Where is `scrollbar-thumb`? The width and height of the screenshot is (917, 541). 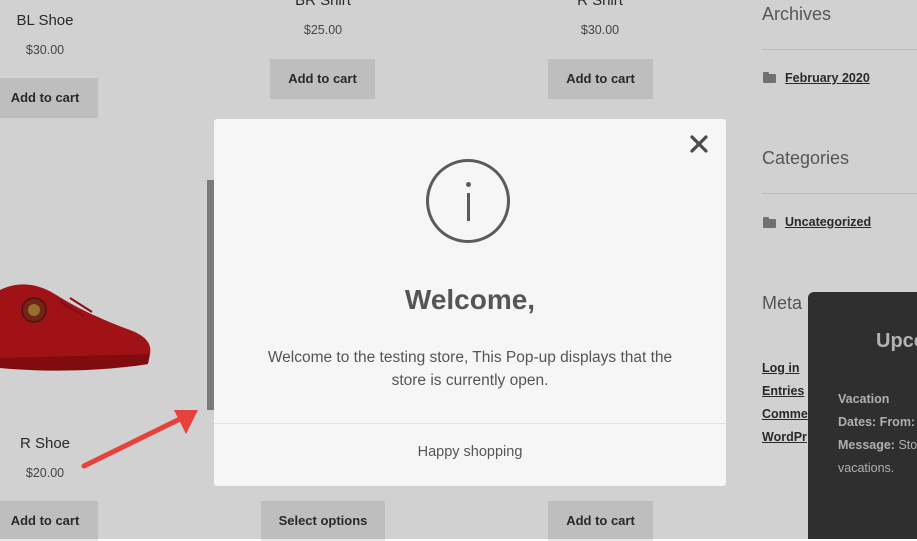 scrollbar-thumb is located at coordinates (210, 295).